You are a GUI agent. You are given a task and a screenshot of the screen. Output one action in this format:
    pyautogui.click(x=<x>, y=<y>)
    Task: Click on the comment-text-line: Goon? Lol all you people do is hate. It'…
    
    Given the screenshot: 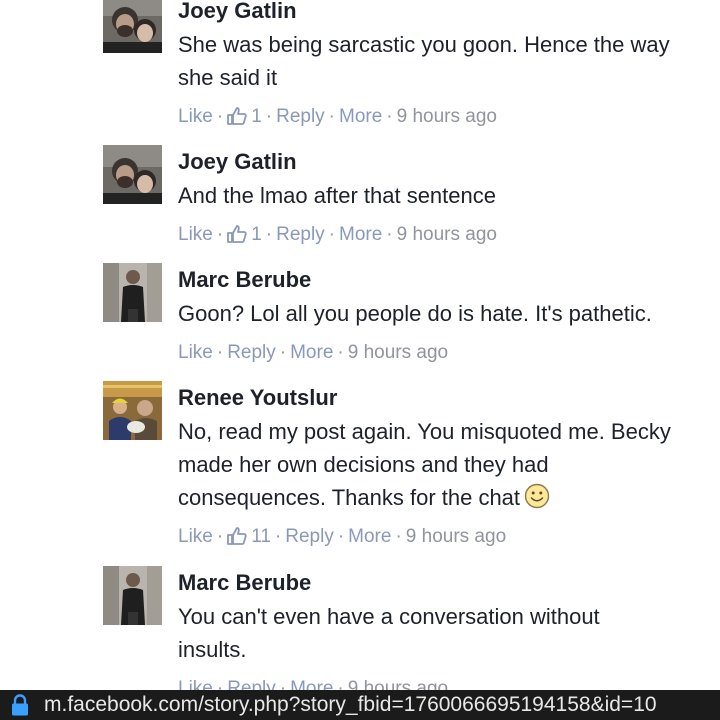 What is the action you would take?
    pyautogui.click(x=415, y=313)
    